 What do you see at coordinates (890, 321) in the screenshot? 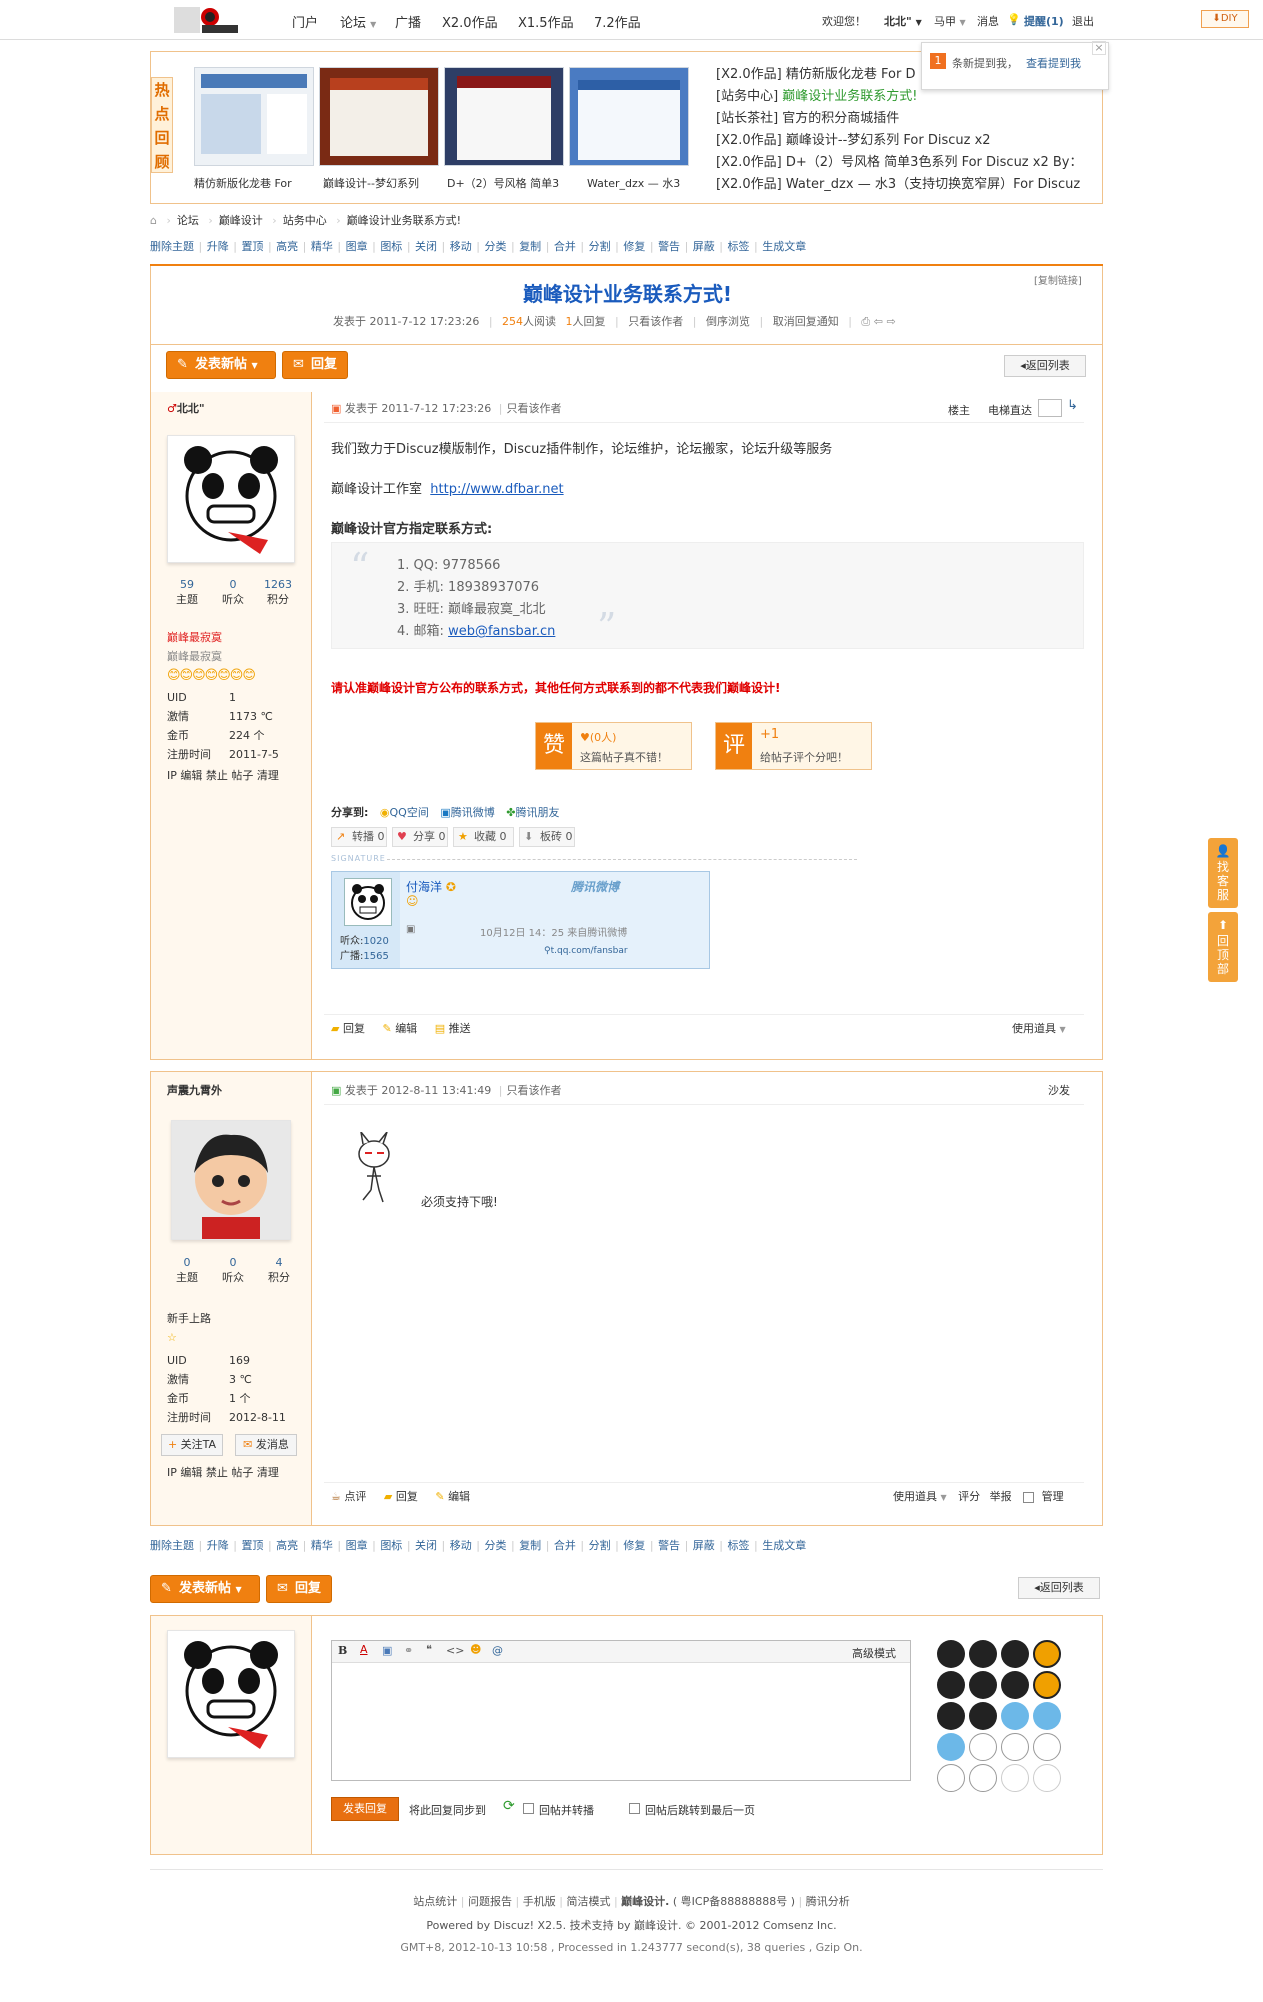
I see `next-thread-icon: ⇨` at bounding box center [890, 321].